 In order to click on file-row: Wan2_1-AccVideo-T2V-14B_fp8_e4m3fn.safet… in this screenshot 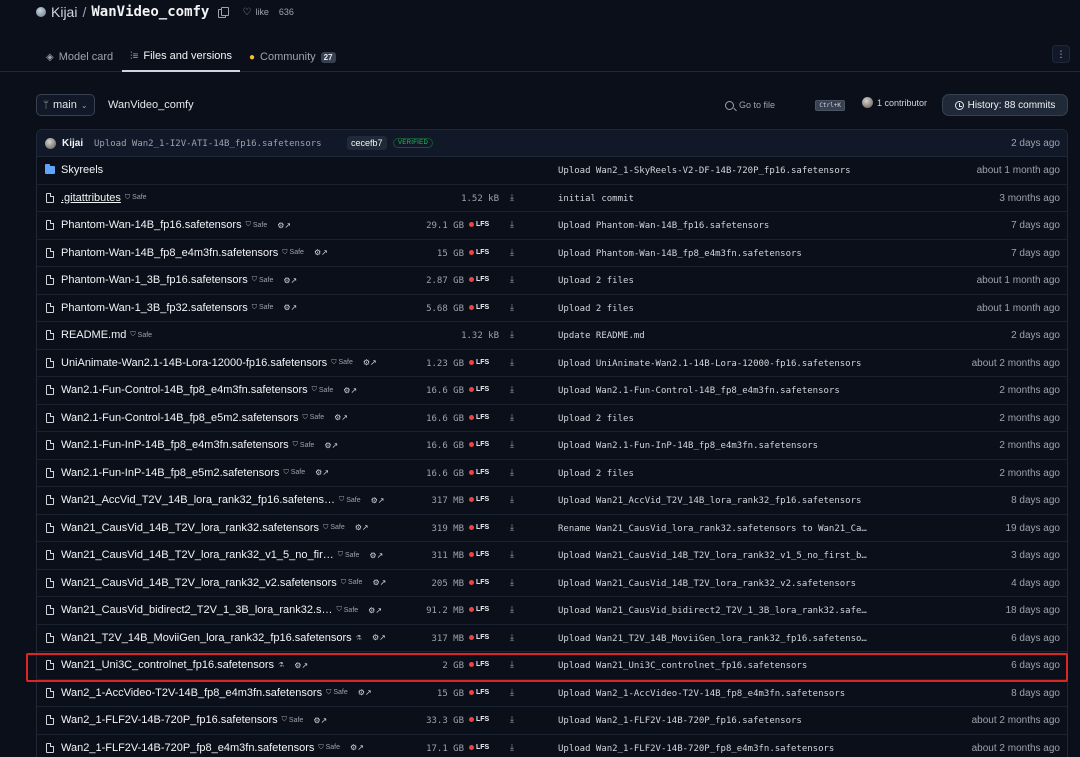, I will do `click(552, 693)`.